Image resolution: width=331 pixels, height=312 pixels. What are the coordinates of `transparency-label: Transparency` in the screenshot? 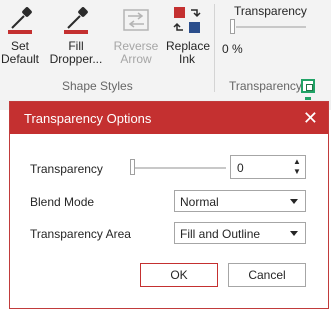 It's located at (66, 169).